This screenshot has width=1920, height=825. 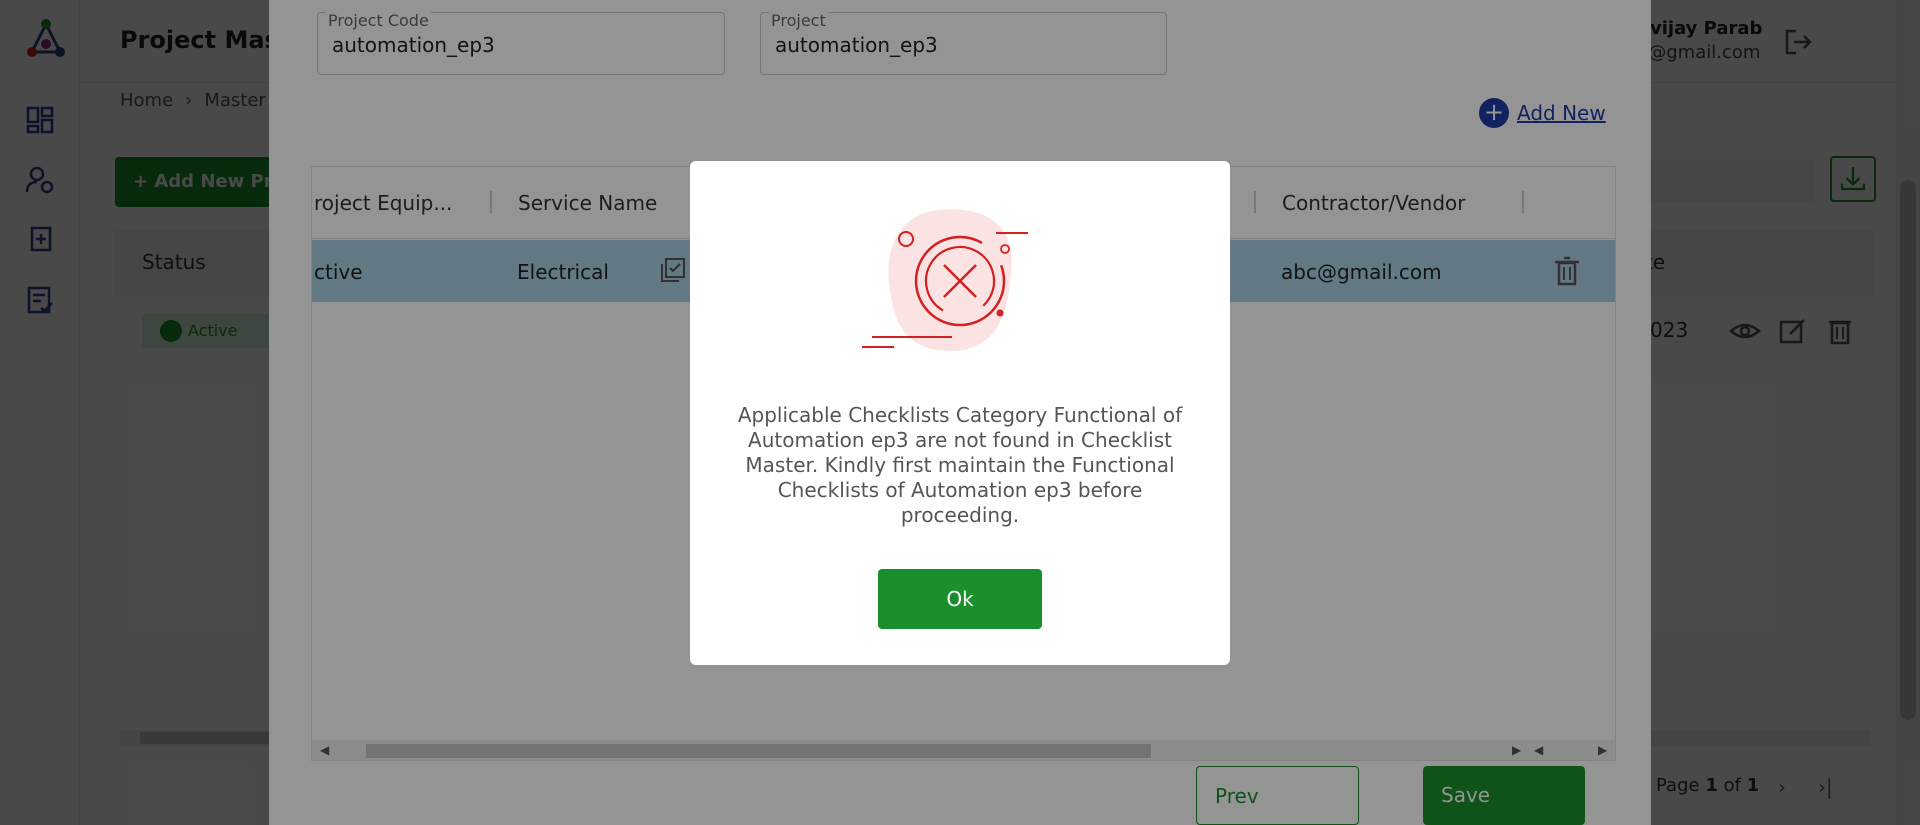 I want to click on ok-button: Ok, so click(x=960, y=599).